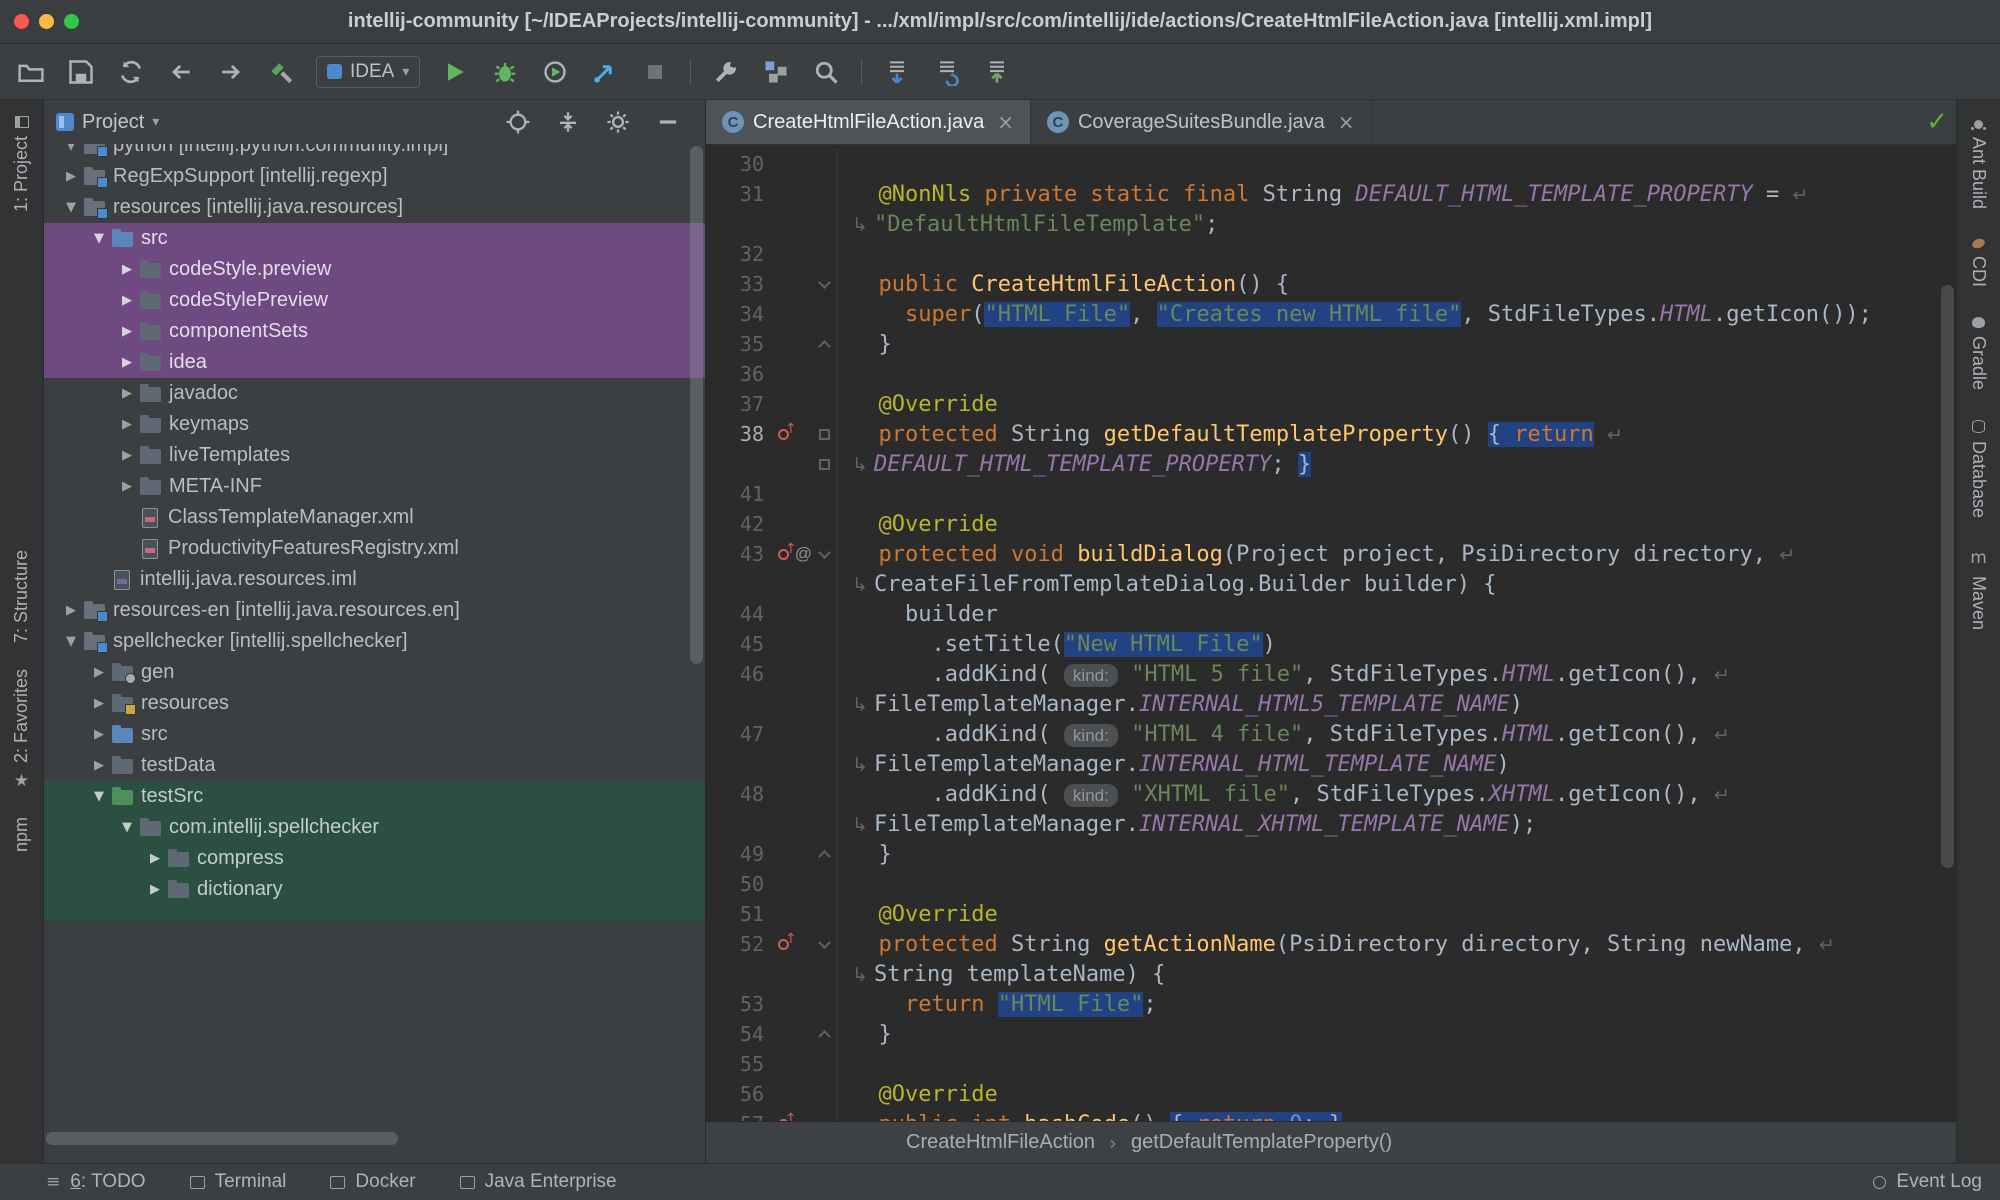 The width and height of the screenshot is (2000, 1200). I want to click on tree-item-src: ▼ src, so click(374, 238).